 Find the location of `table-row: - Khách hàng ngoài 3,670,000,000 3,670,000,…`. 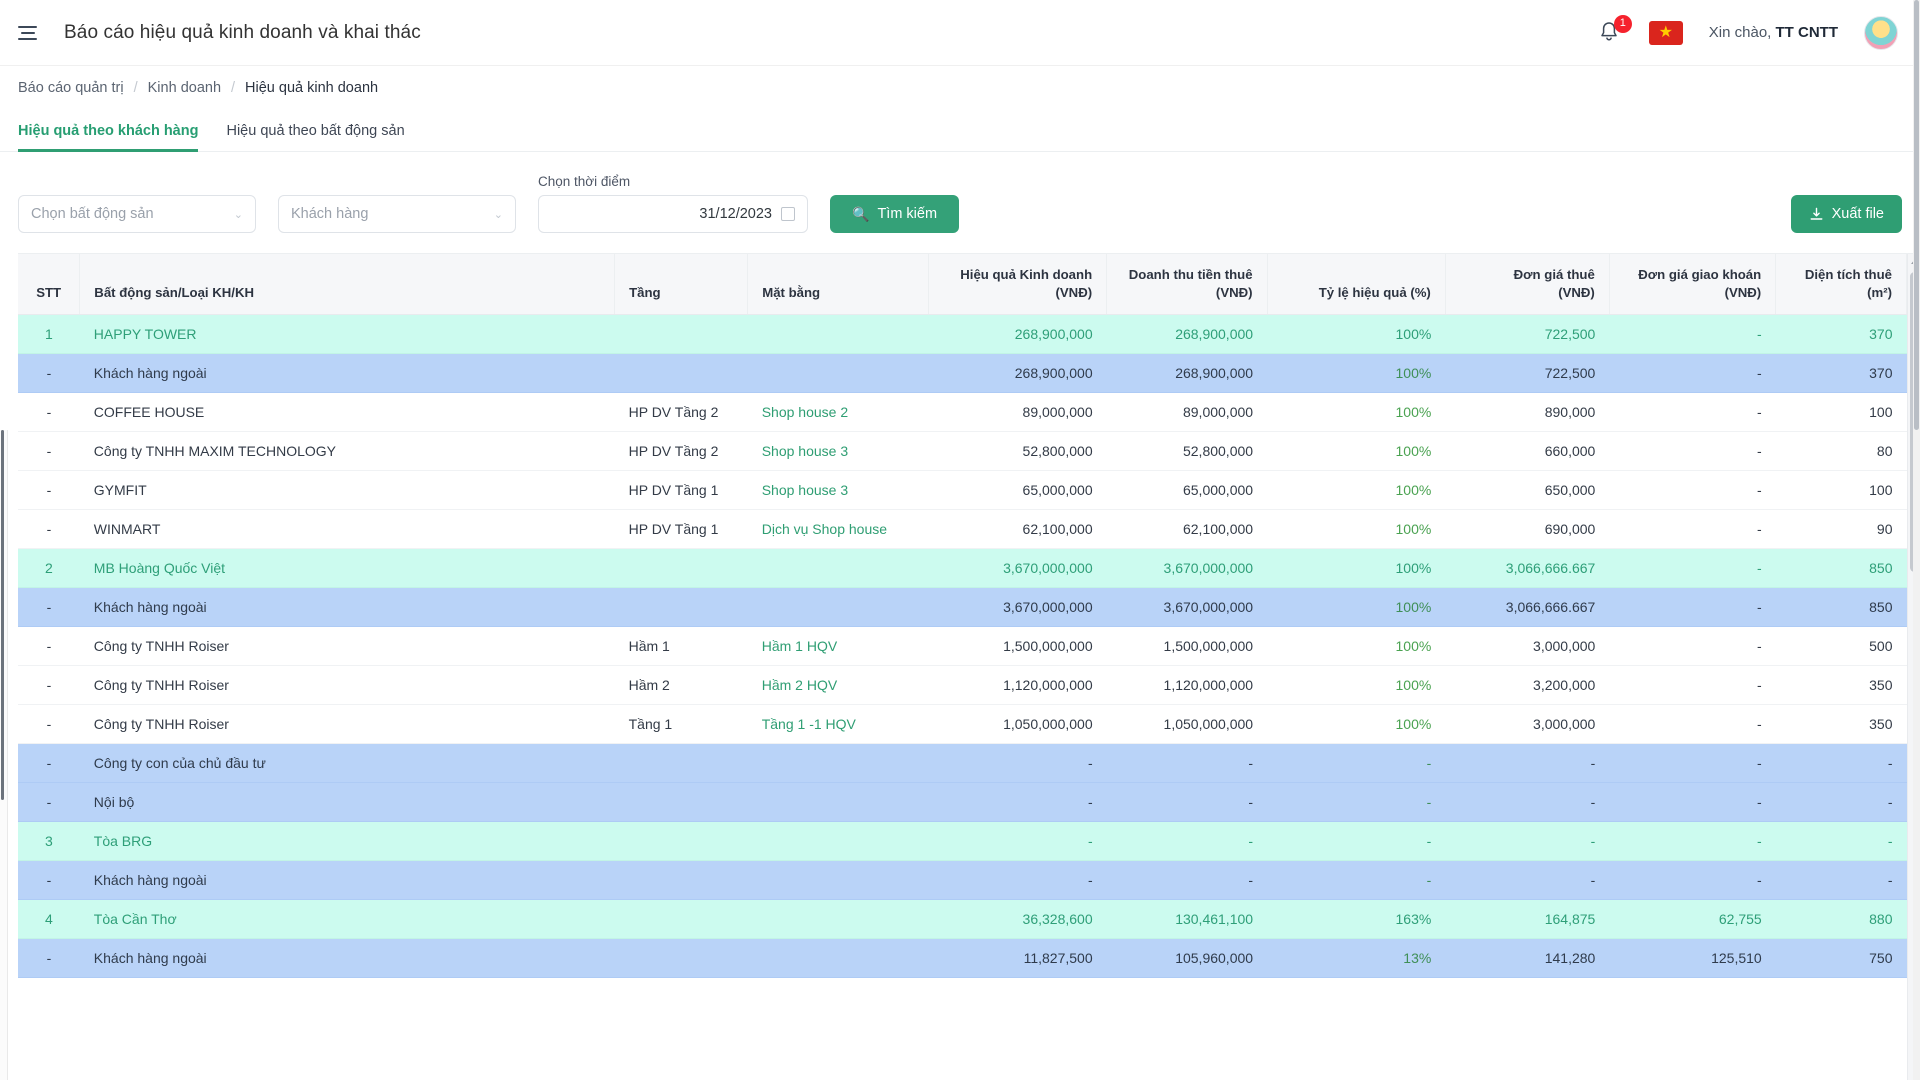

table-row: - Khách hàng ngoài 3,670,000,000 3,670,000,… is located at coordinates (962, 607).